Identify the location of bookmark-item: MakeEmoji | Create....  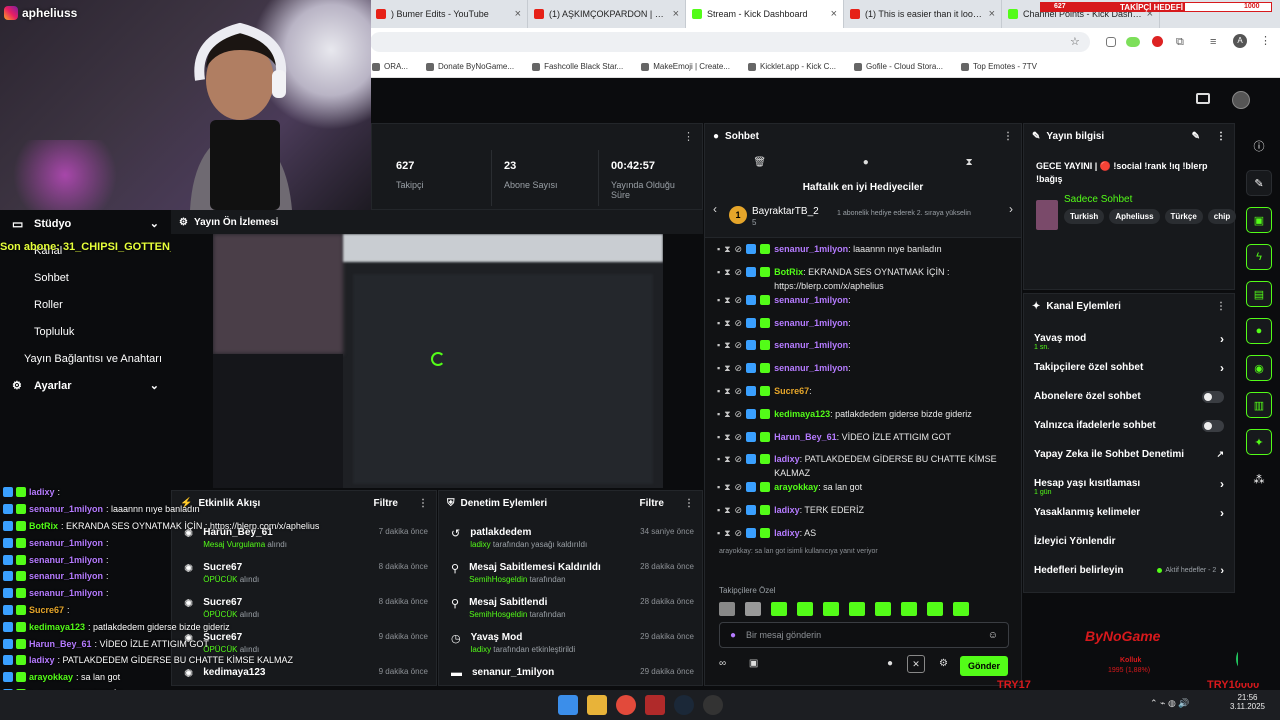
(685, 66).